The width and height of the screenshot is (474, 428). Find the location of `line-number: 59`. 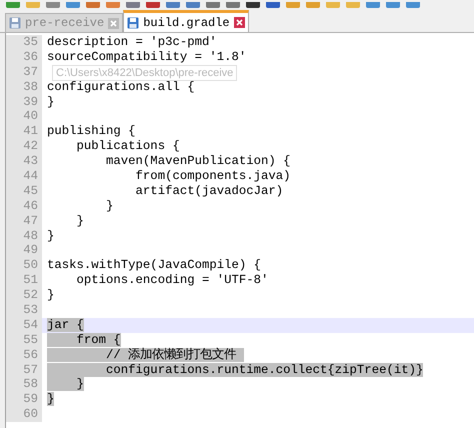

line-number: 59 is located at coordinates (24, 400).